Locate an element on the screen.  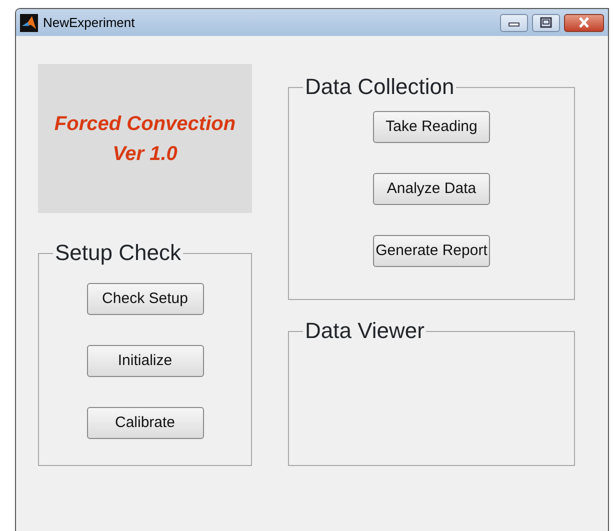
banner-text: Ver 1.0 is located at coordinates (145, 154).